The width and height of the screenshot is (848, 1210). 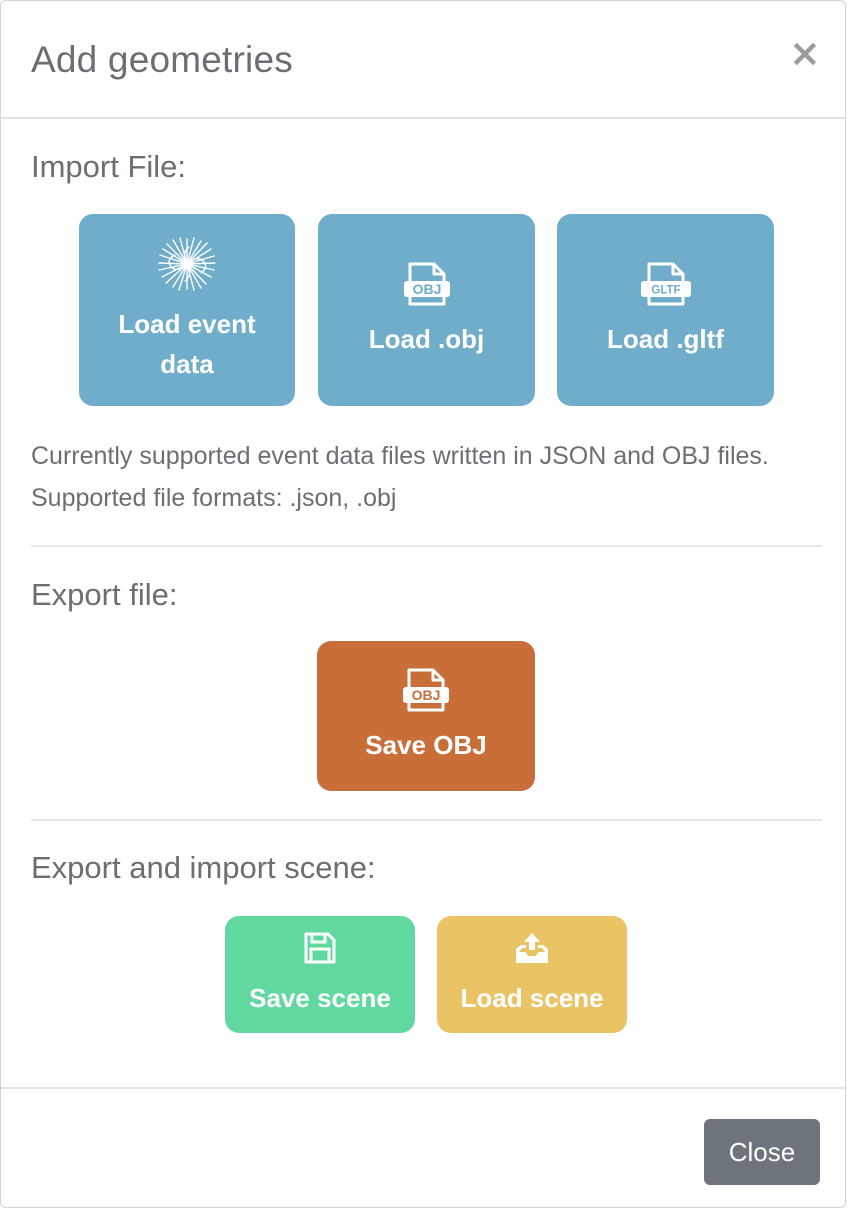 I want to click on load-gltf-button: GLTF Load .gltf, so click(x=665, y=310).